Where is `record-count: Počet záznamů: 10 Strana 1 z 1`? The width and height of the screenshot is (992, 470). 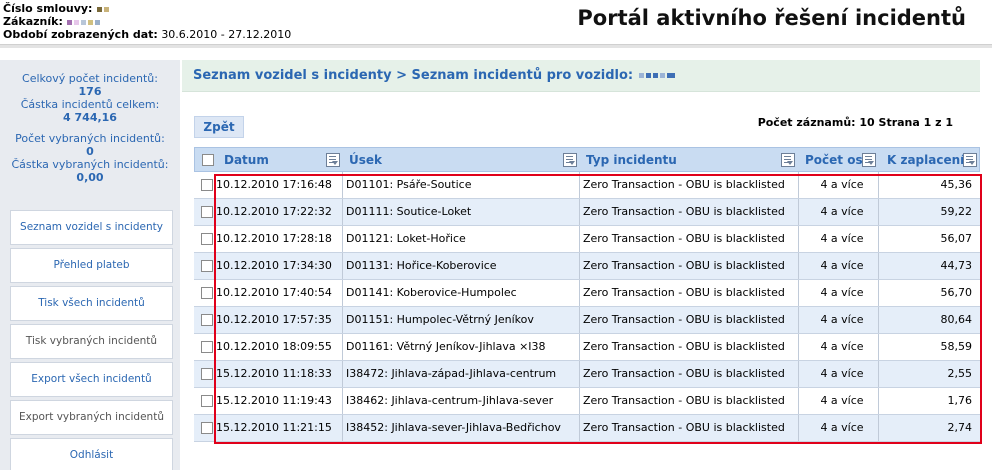 record-count: Počet záznamů: 10 Strana 1 z 1 is located at coordinates (855, 122).